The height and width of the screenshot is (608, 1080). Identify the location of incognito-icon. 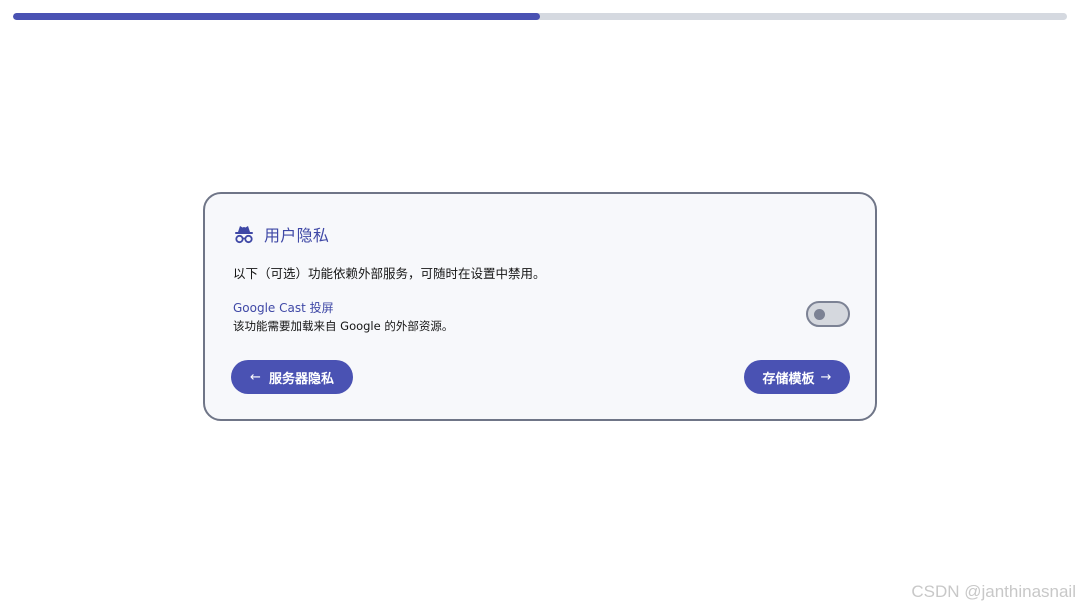
(244, 234).